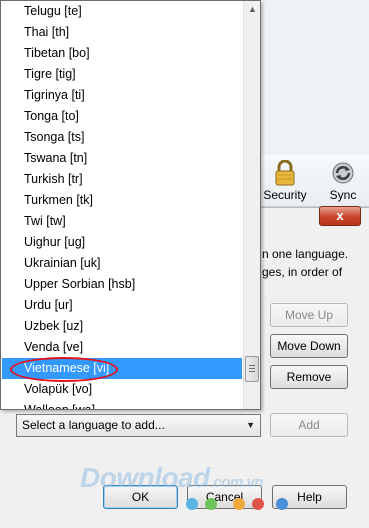 This screenshot has height=528, width=369. What do you see at coordinates (340, 216) in the screenshot?
I see `dialog-close-button: x` at bounding box center [340, 216].